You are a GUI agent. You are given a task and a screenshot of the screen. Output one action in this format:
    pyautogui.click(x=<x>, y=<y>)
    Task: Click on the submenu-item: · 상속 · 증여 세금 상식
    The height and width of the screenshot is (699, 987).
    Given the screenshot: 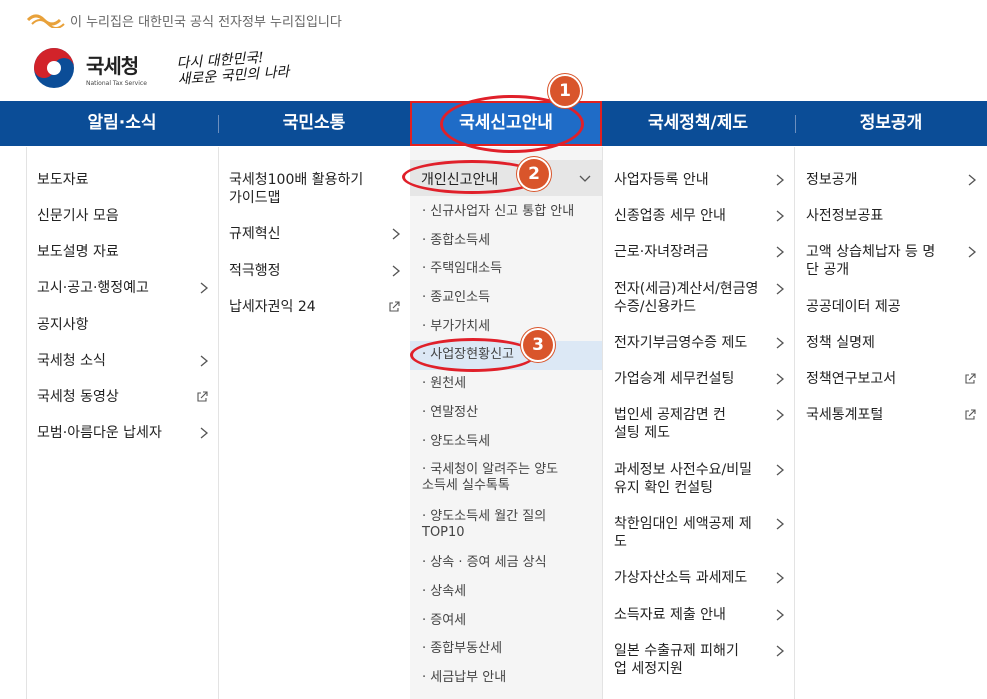 What is the action you would take?
    pyautogui.click(x=484, y=563)
    